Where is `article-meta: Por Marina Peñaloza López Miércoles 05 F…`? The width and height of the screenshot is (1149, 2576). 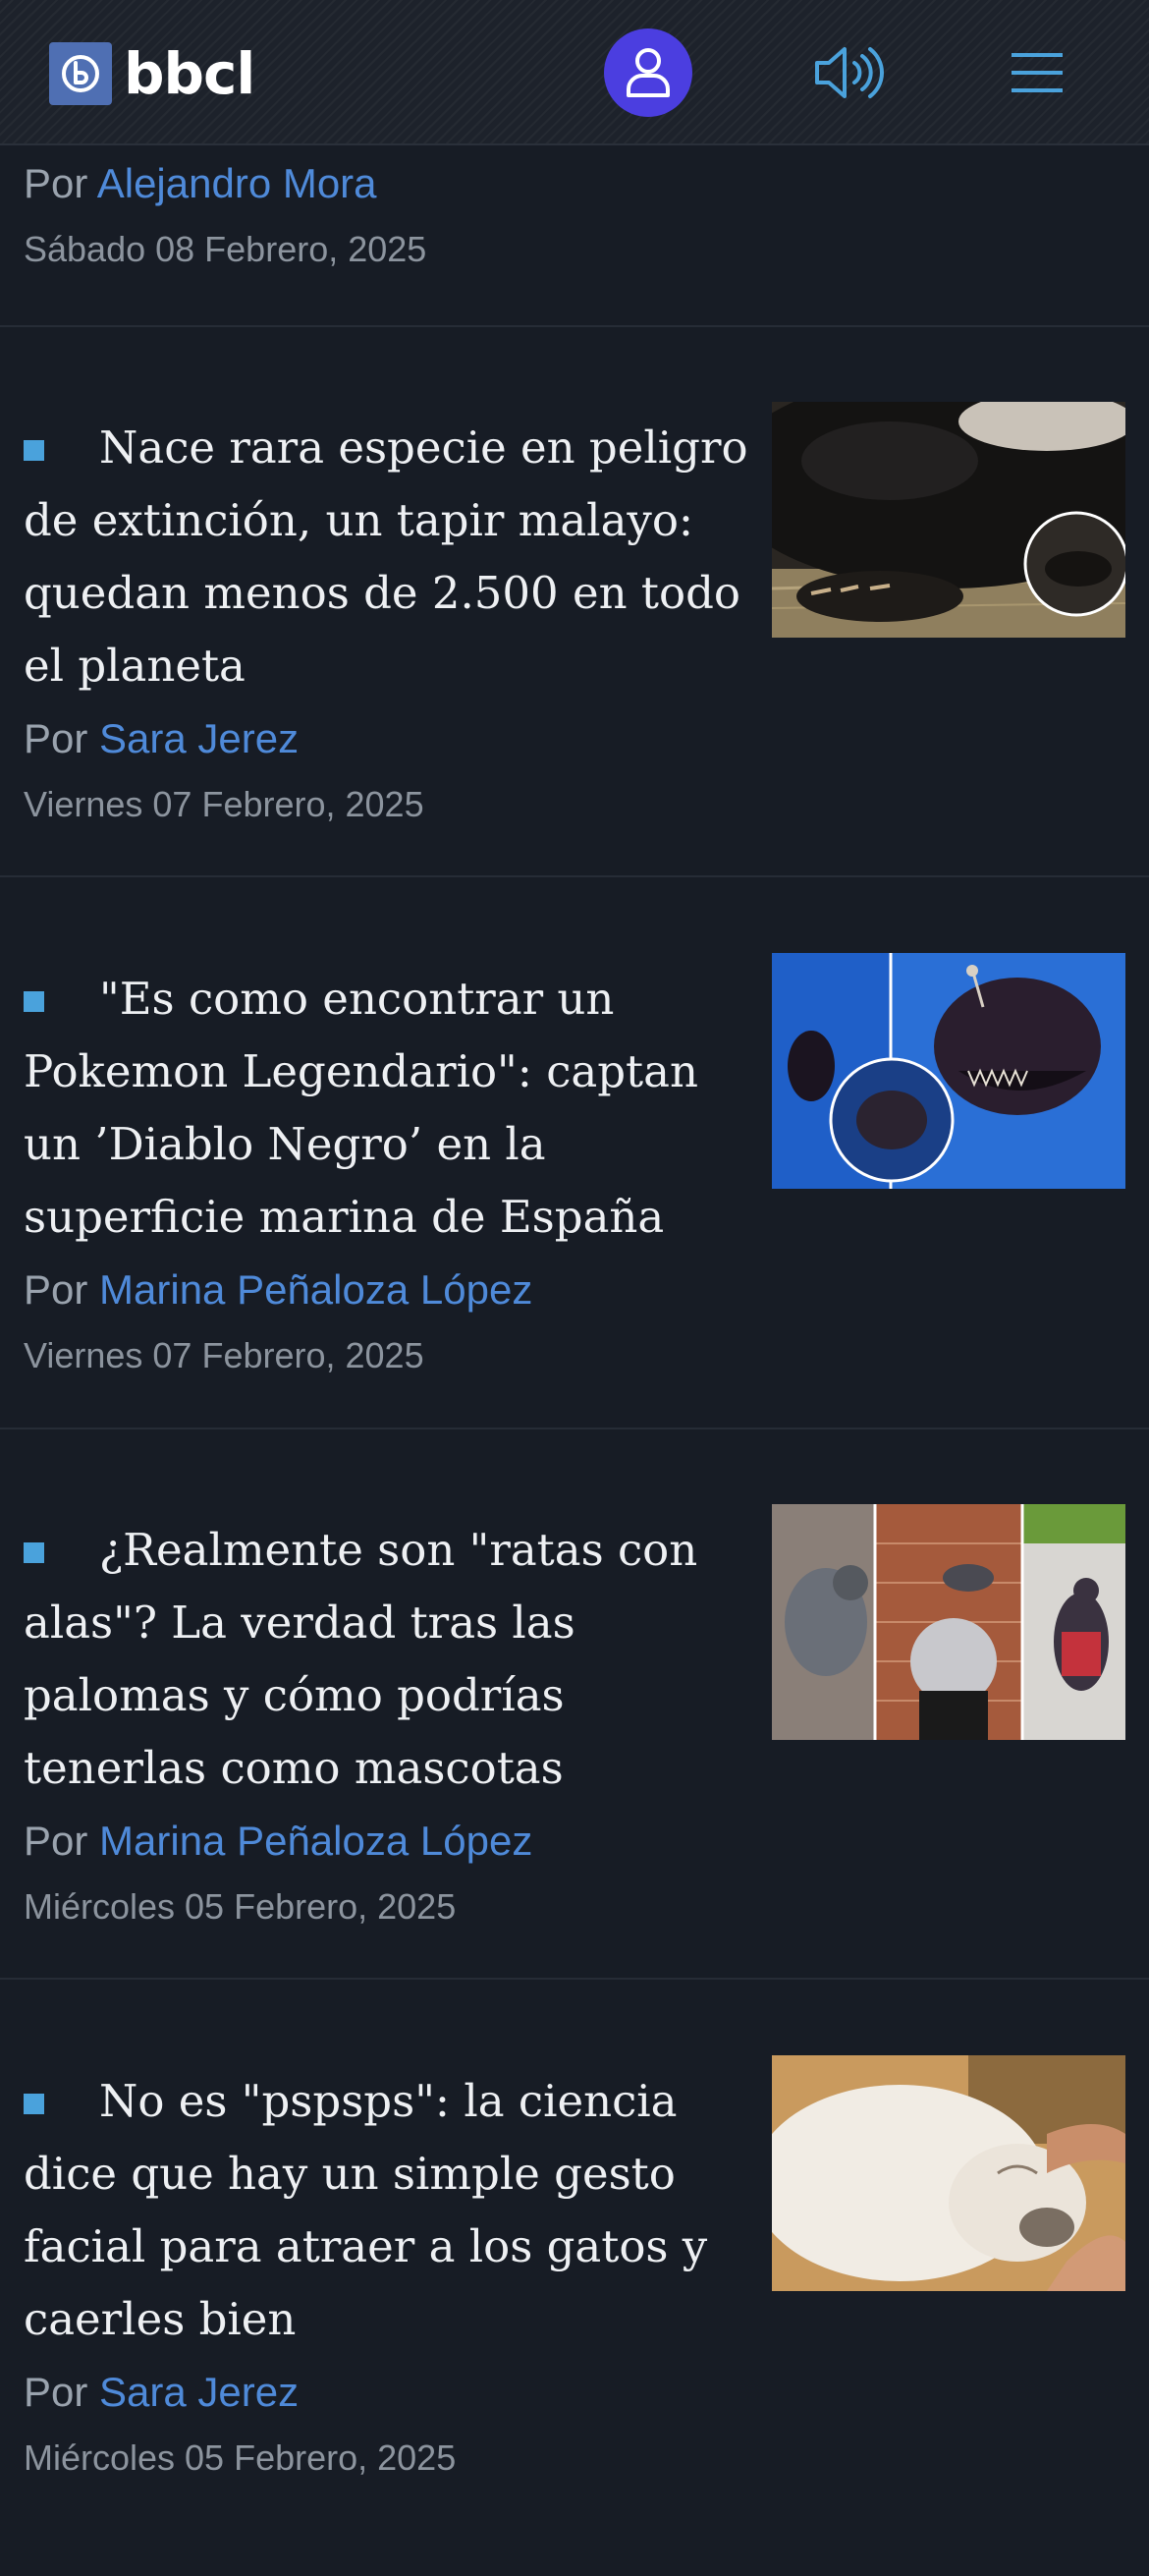
article-meta: Por Marina Peñaloza López Miércoles 05 F… is located at coordinates (278, 1872).